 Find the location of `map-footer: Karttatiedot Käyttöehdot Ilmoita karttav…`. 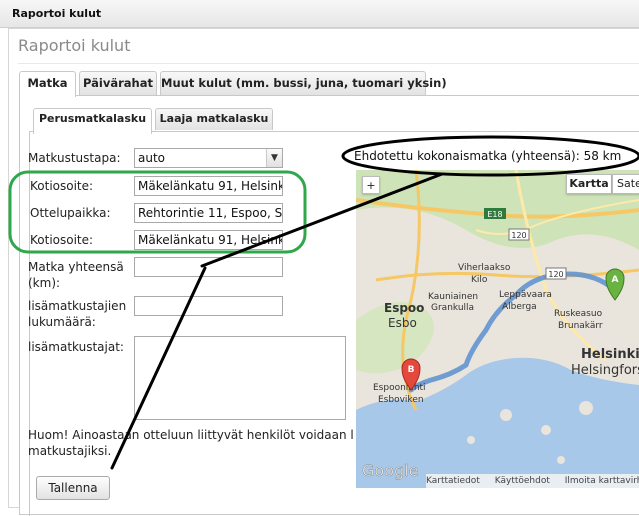

map-footer: Karttatiedot Käyttöehdot Ilmoita karttav… is located at coordinates (532, 481).